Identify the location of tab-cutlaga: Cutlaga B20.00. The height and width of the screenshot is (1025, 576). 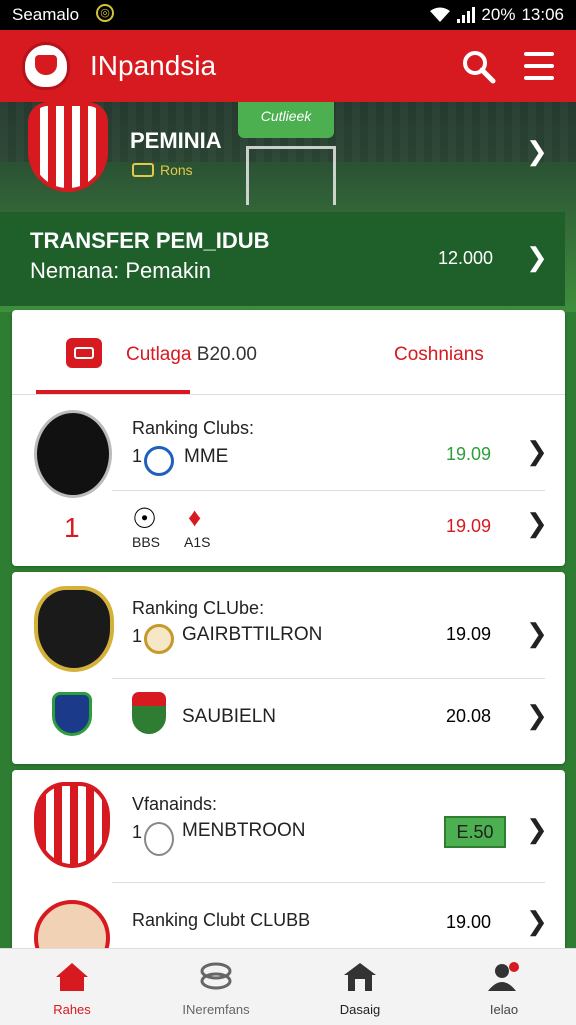
(191, 355).